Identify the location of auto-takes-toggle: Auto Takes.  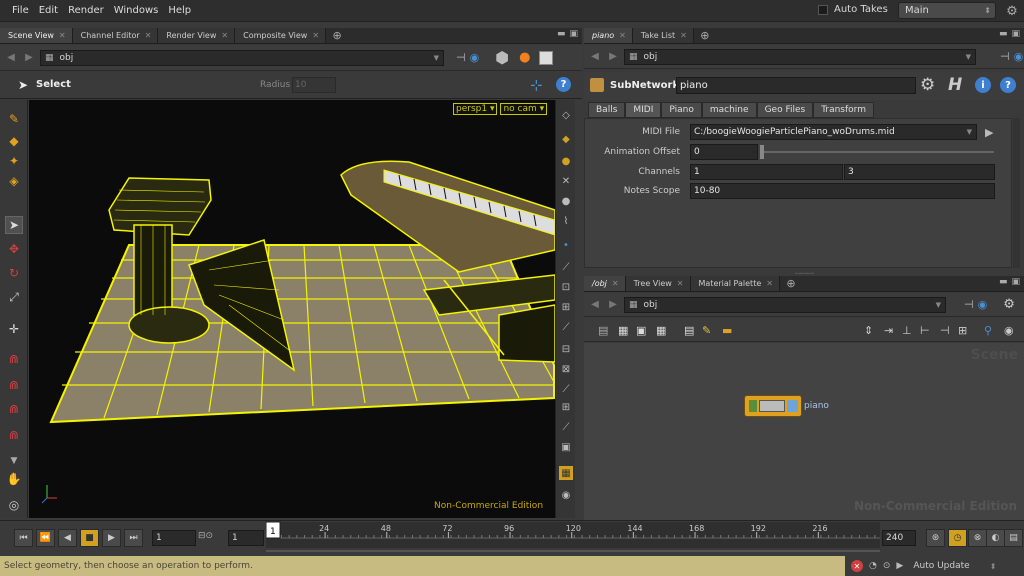
(853, 9).